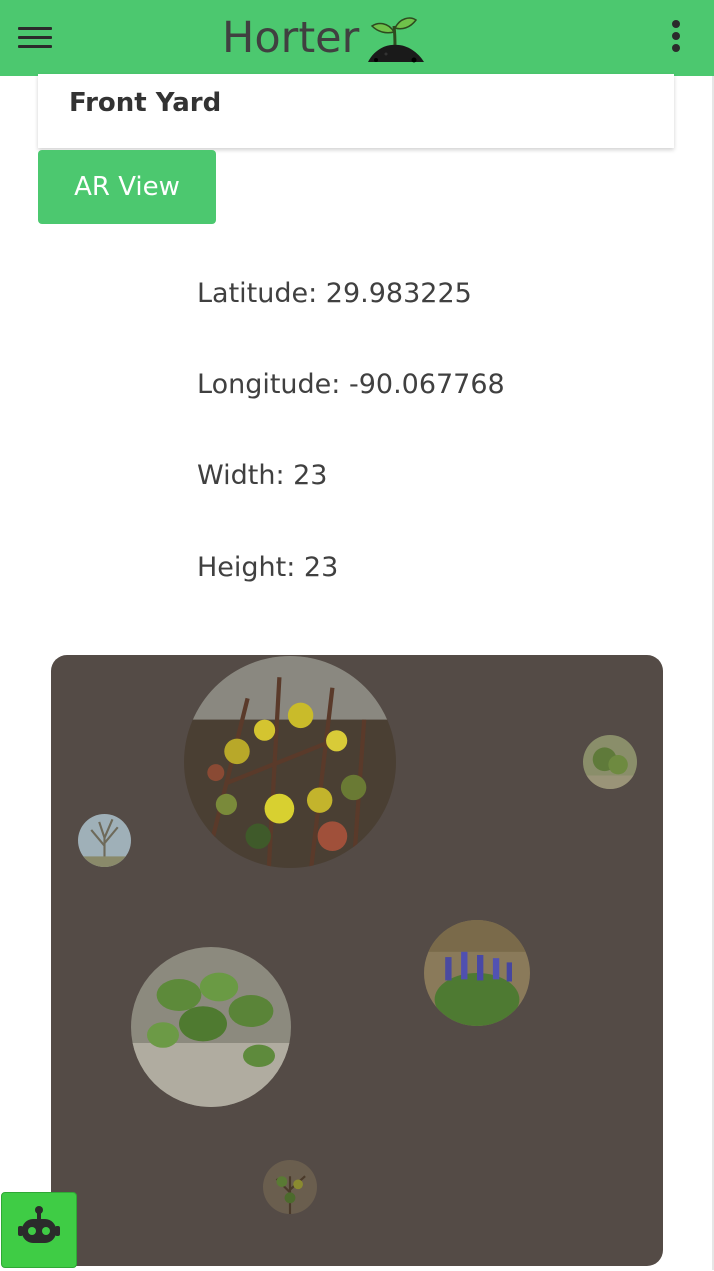  What do you see at coordinates (334, 293) in the screenshot?
I see `latitude-text: Latitude: 29.983225` at bounding box center [334, 293].